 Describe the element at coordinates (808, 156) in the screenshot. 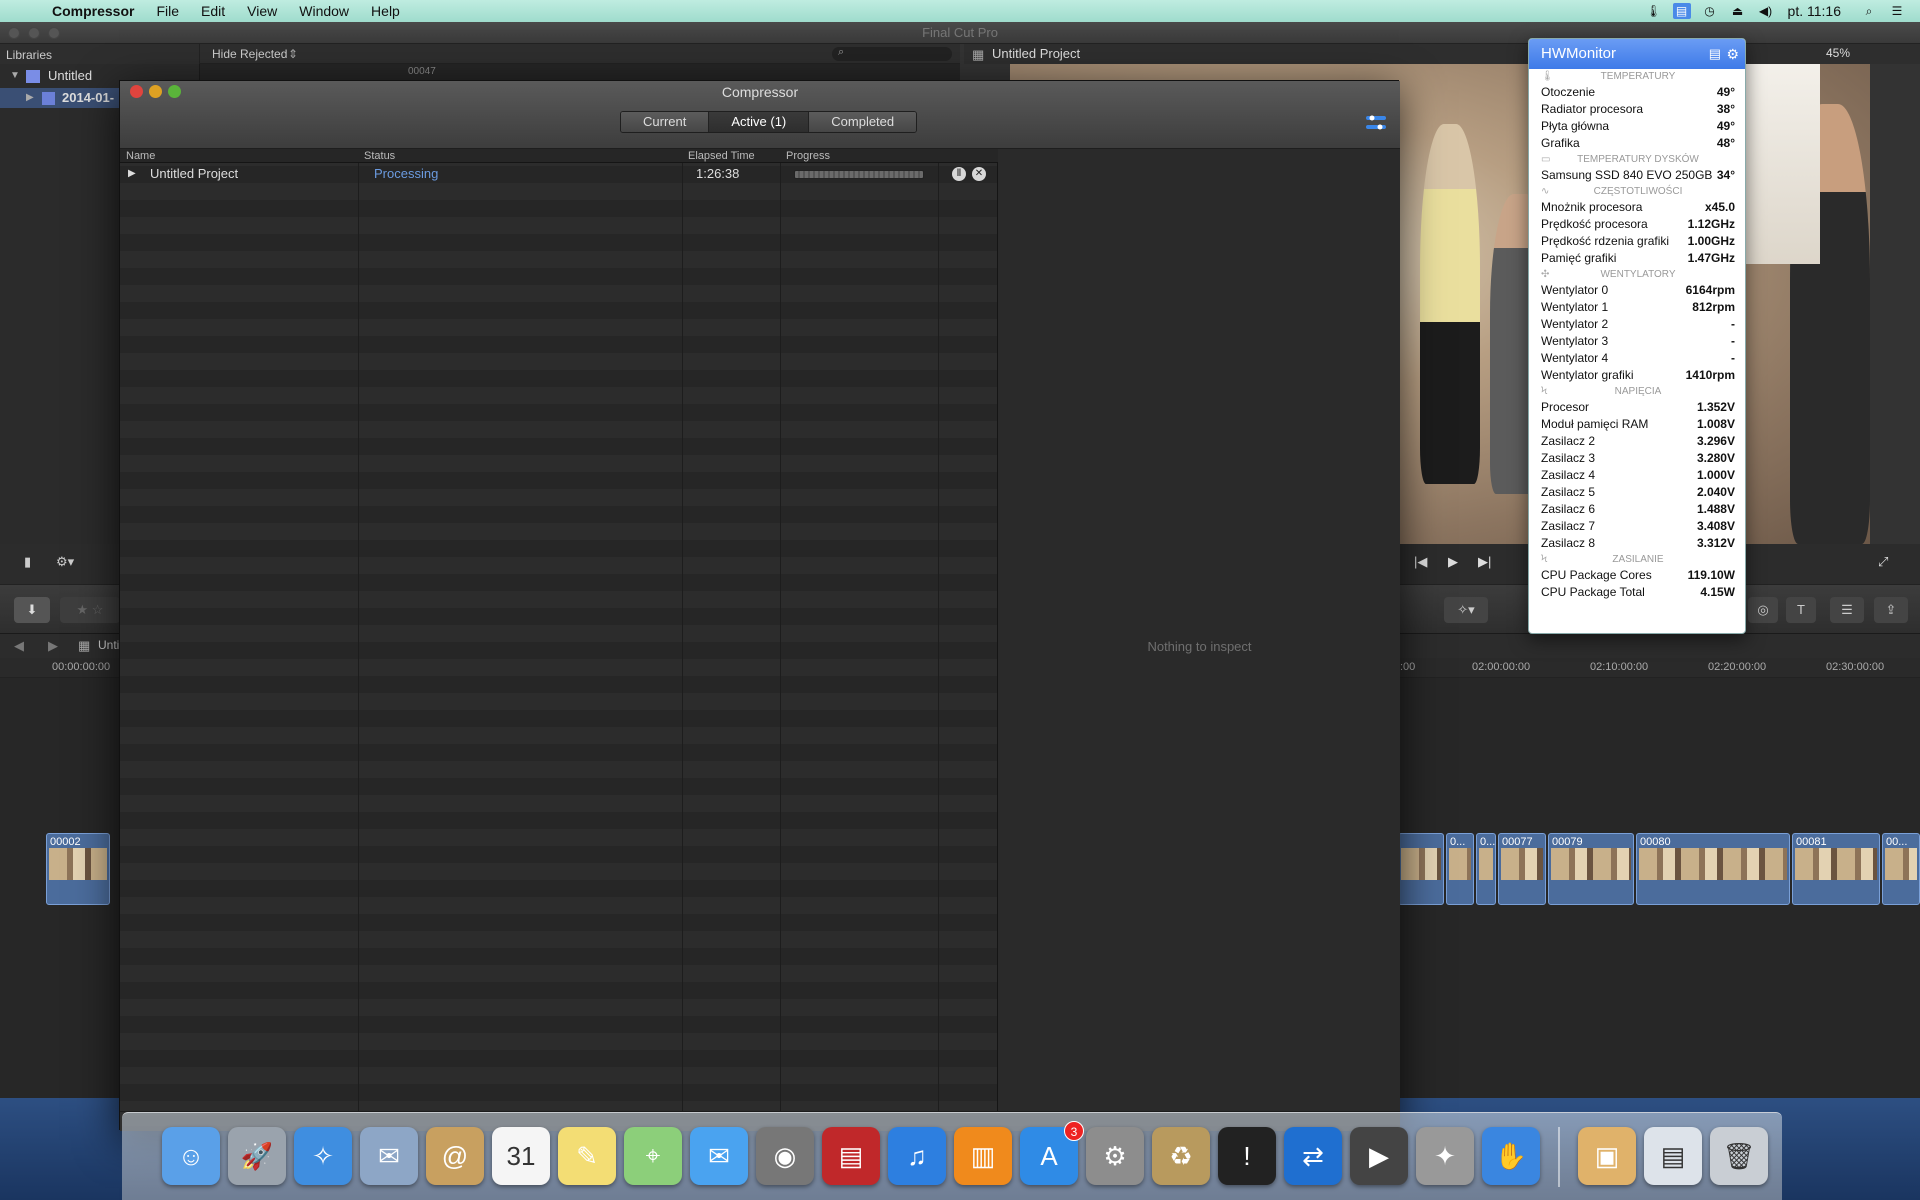

I see `column-progress: Progress` at that location.